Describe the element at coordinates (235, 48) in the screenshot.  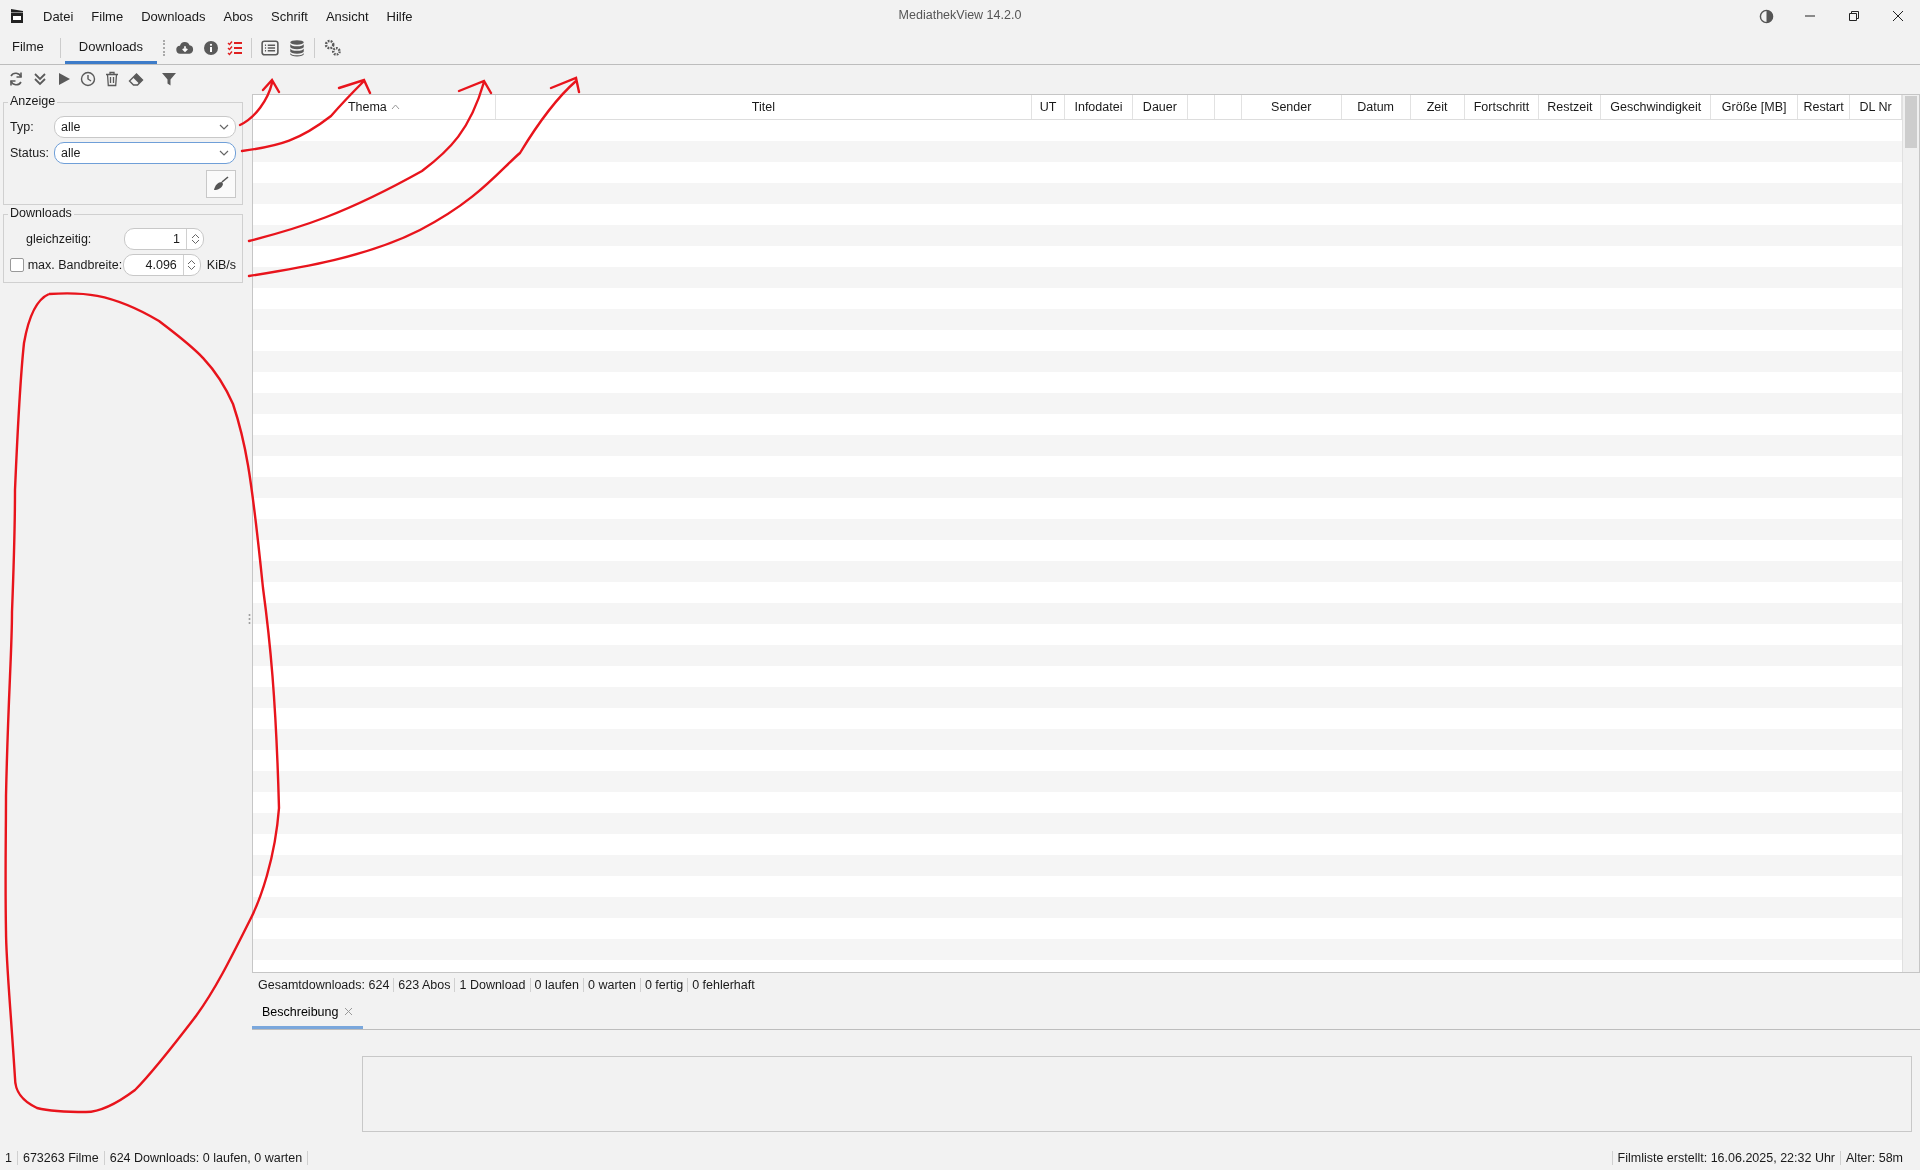
I see `checklist-icon` at that location.